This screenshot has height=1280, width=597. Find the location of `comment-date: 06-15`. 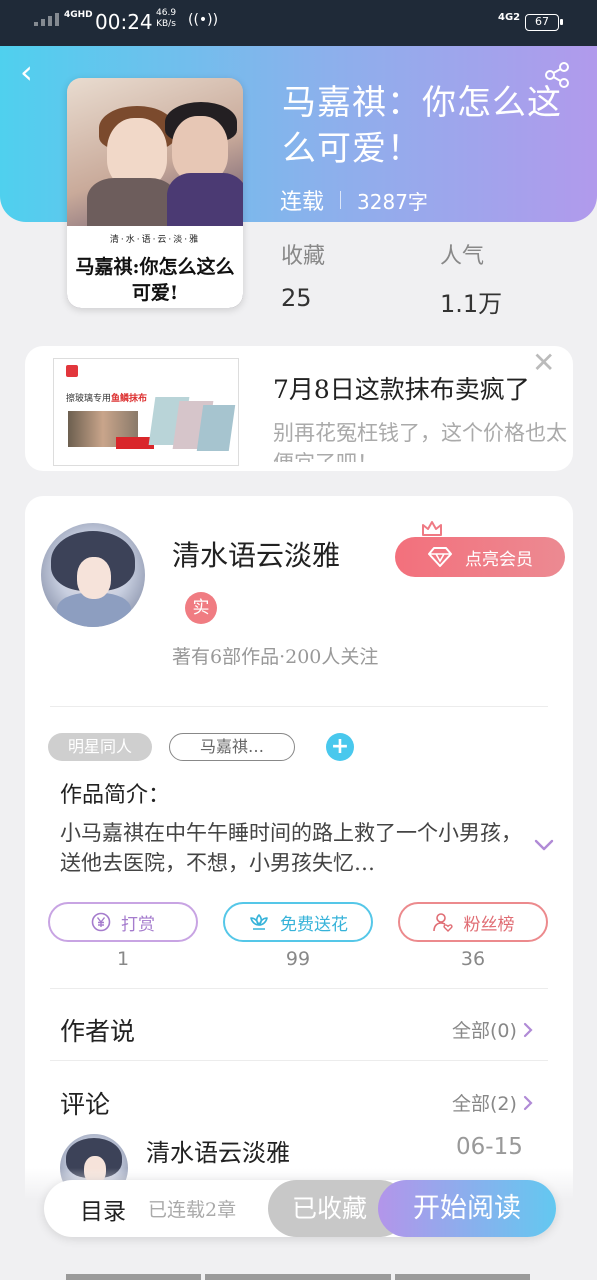

comment-date: 06-15 is located at coordinates (489, 1147).